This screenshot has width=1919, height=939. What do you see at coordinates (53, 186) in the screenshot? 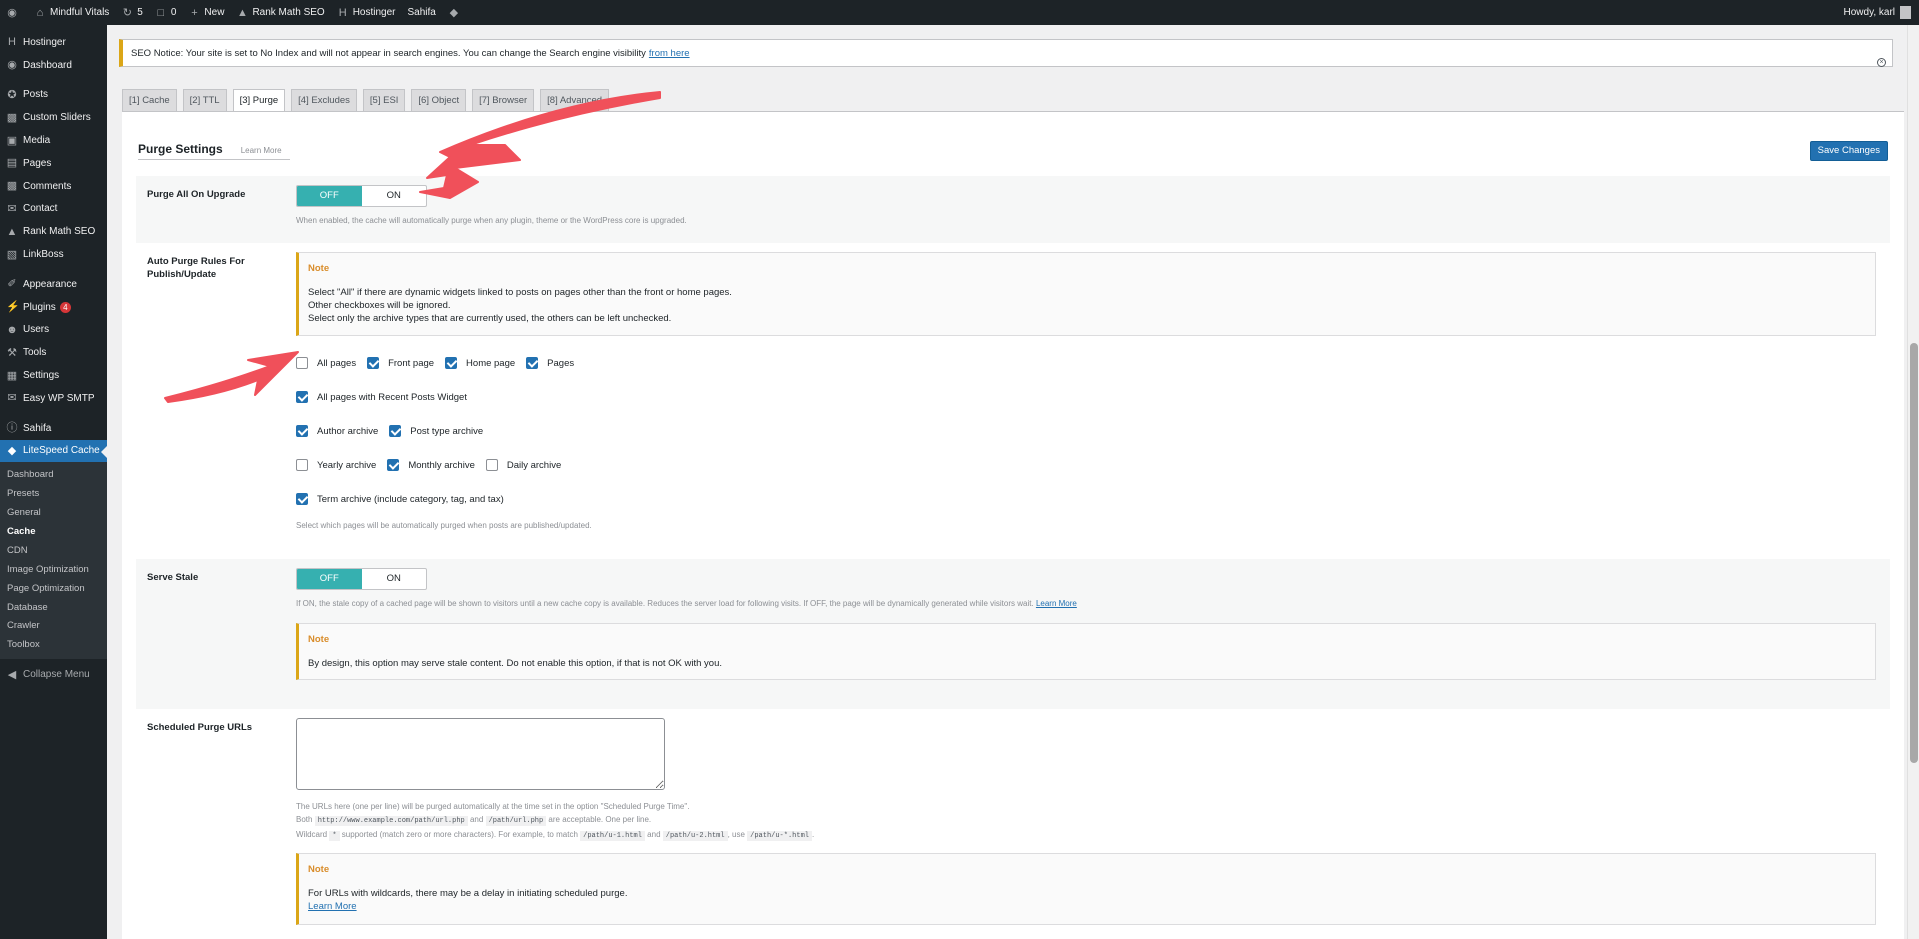
I see `sidebar-item-comments: ▩ Comments` at bounding box center [53, 186].